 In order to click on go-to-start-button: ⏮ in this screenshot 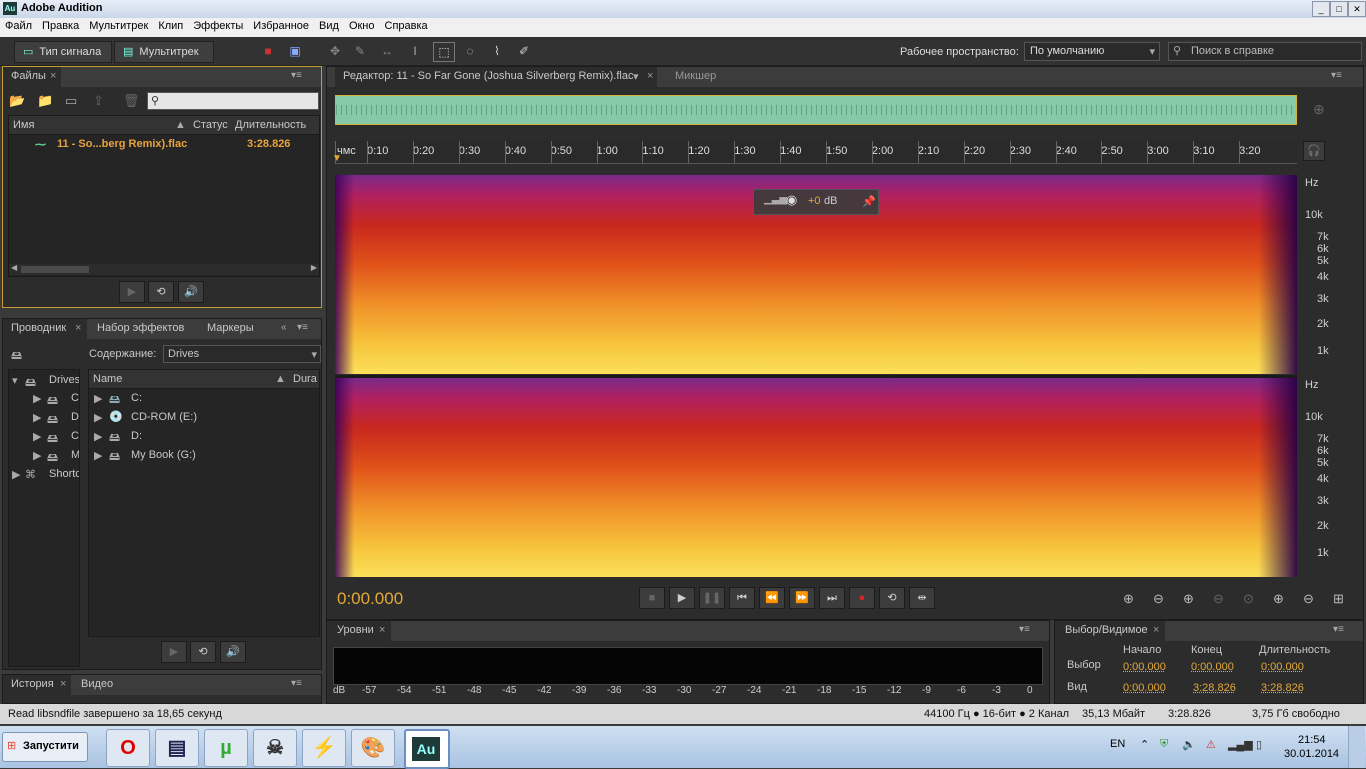, I will do `click(742, 598)`.